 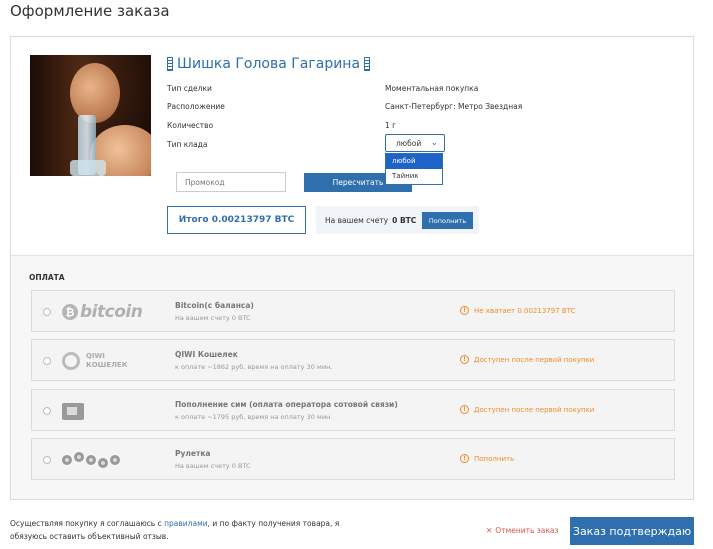 What do you see at coordinates (196, 106) in the screenshot?
I see `location-label: Расположение` at bounding box center [196, 106].